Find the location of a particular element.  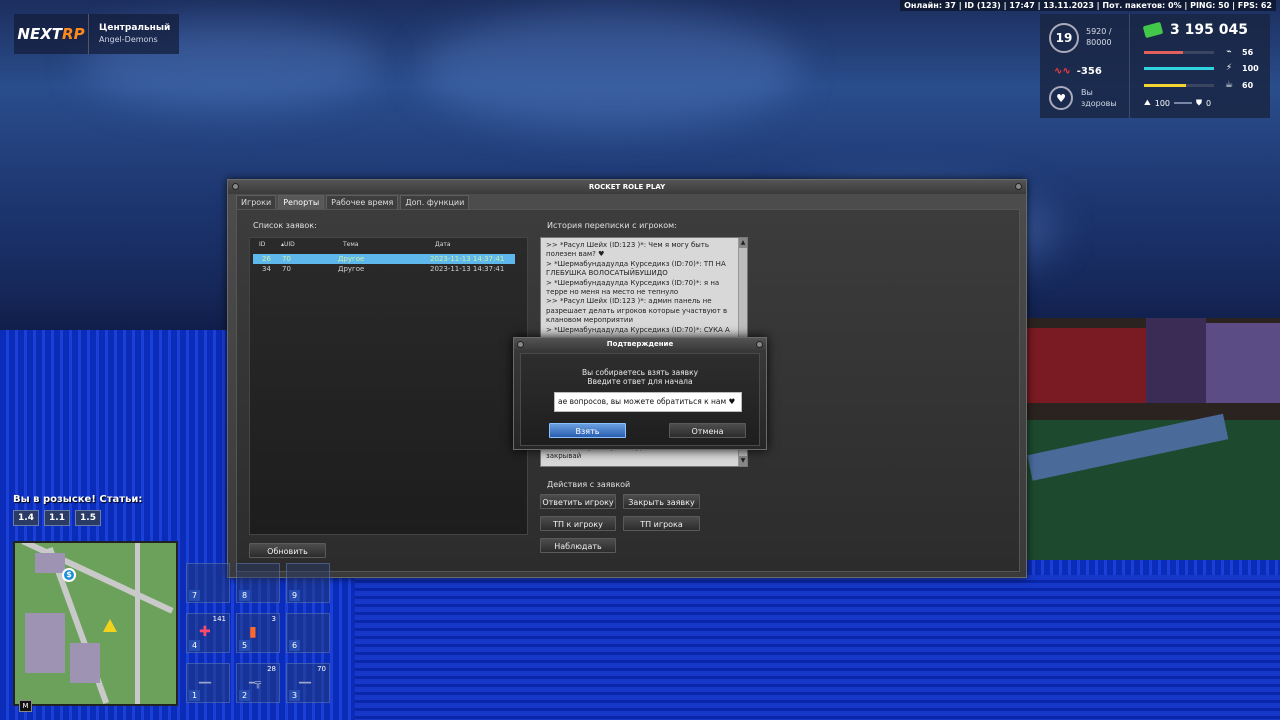

rifle-icon: ━━ is located at coordinates (205, 683).